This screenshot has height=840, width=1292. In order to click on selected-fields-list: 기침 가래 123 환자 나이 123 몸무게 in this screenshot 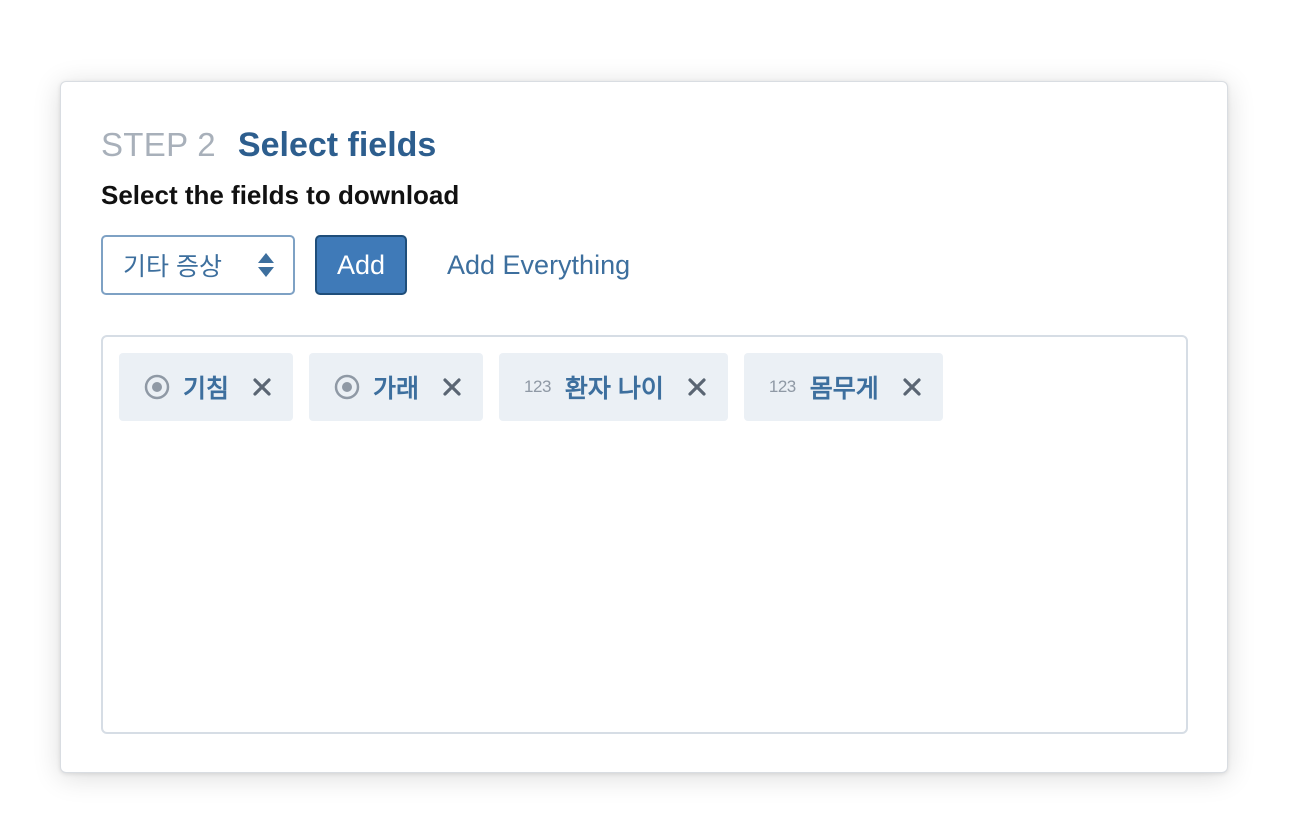, I will do `click(531, 387)`.